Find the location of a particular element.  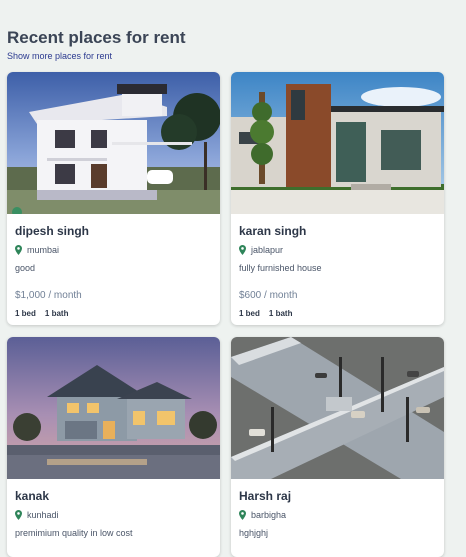

listing-description: hghjghj is located at coordinates (254, 533).